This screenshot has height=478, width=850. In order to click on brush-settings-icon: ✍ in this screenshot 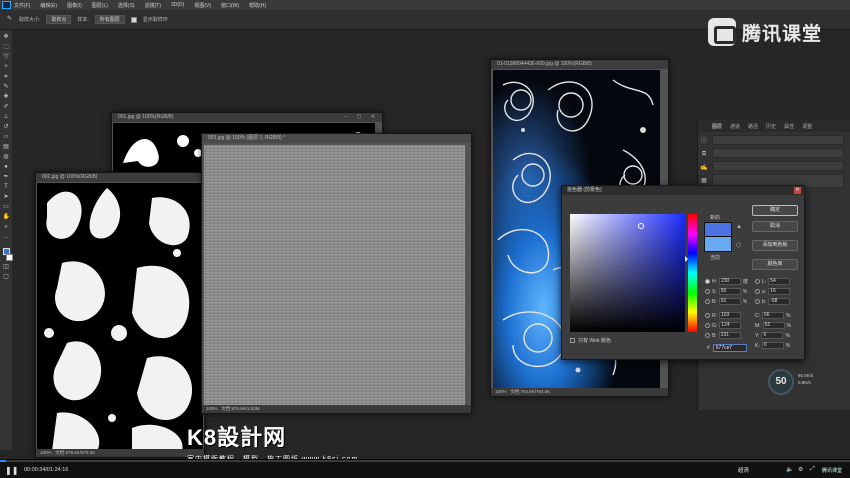, I will do `click(703, 167)`.